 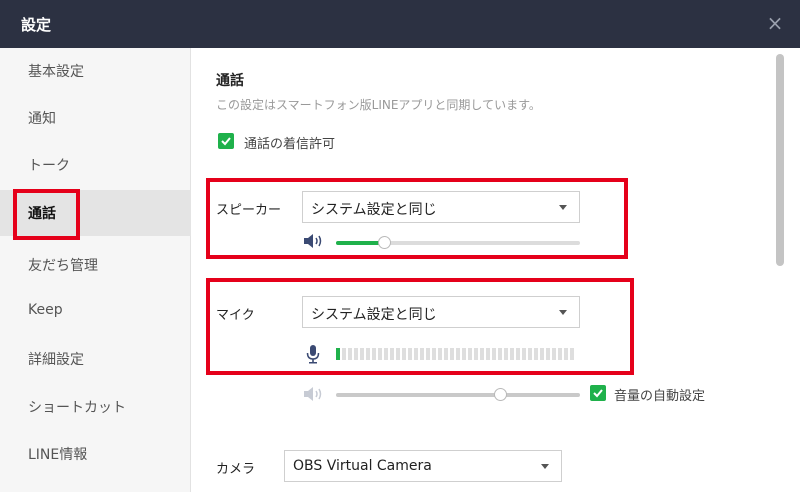 I want to click on sidebar-item-shortcut: ショートカット, so click(x=95, y=407).